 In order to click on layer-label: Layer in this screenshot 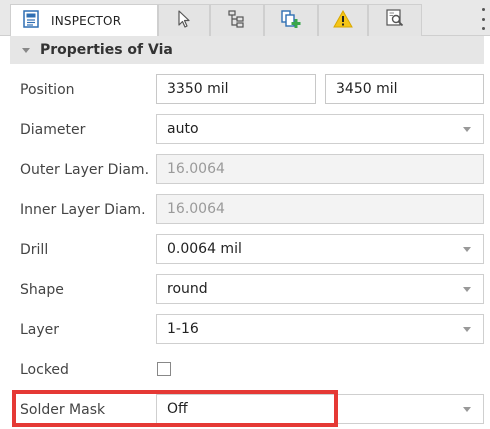, I will do `click(40, 330)`.